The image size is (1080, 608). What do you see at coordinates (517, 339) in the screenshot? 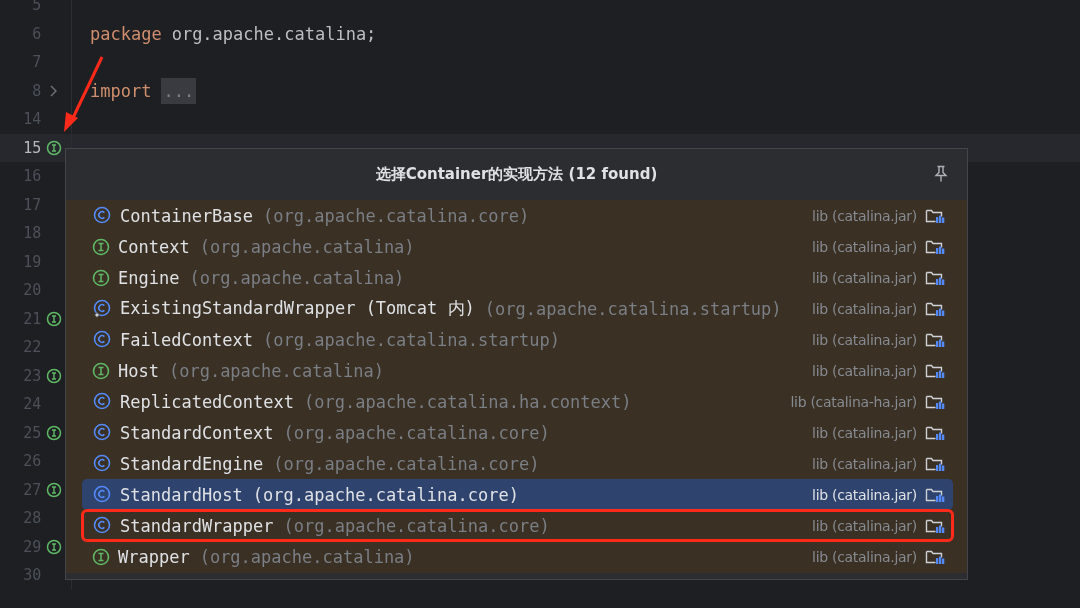
I see `implementation-item: FailedContext (org.apache.catalina.startup) lib (catalina.jar)` at bounding box center [517, 339].